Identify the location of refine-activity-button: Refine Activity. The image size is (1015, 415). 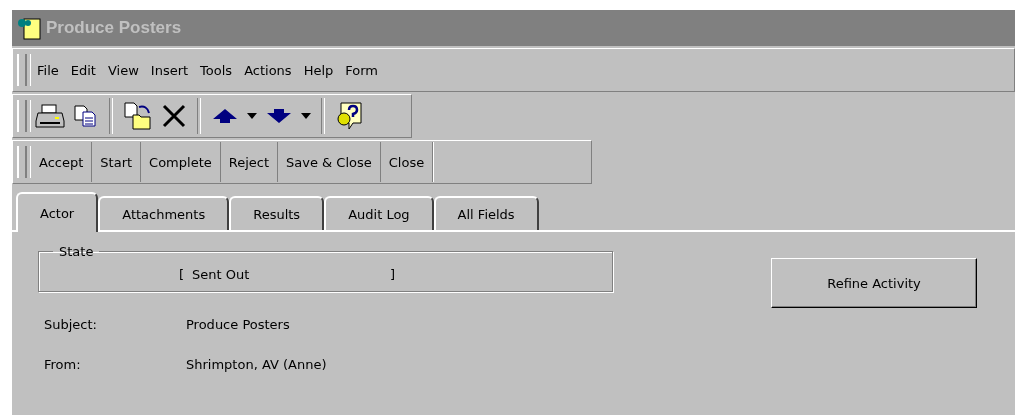
(874, 283).